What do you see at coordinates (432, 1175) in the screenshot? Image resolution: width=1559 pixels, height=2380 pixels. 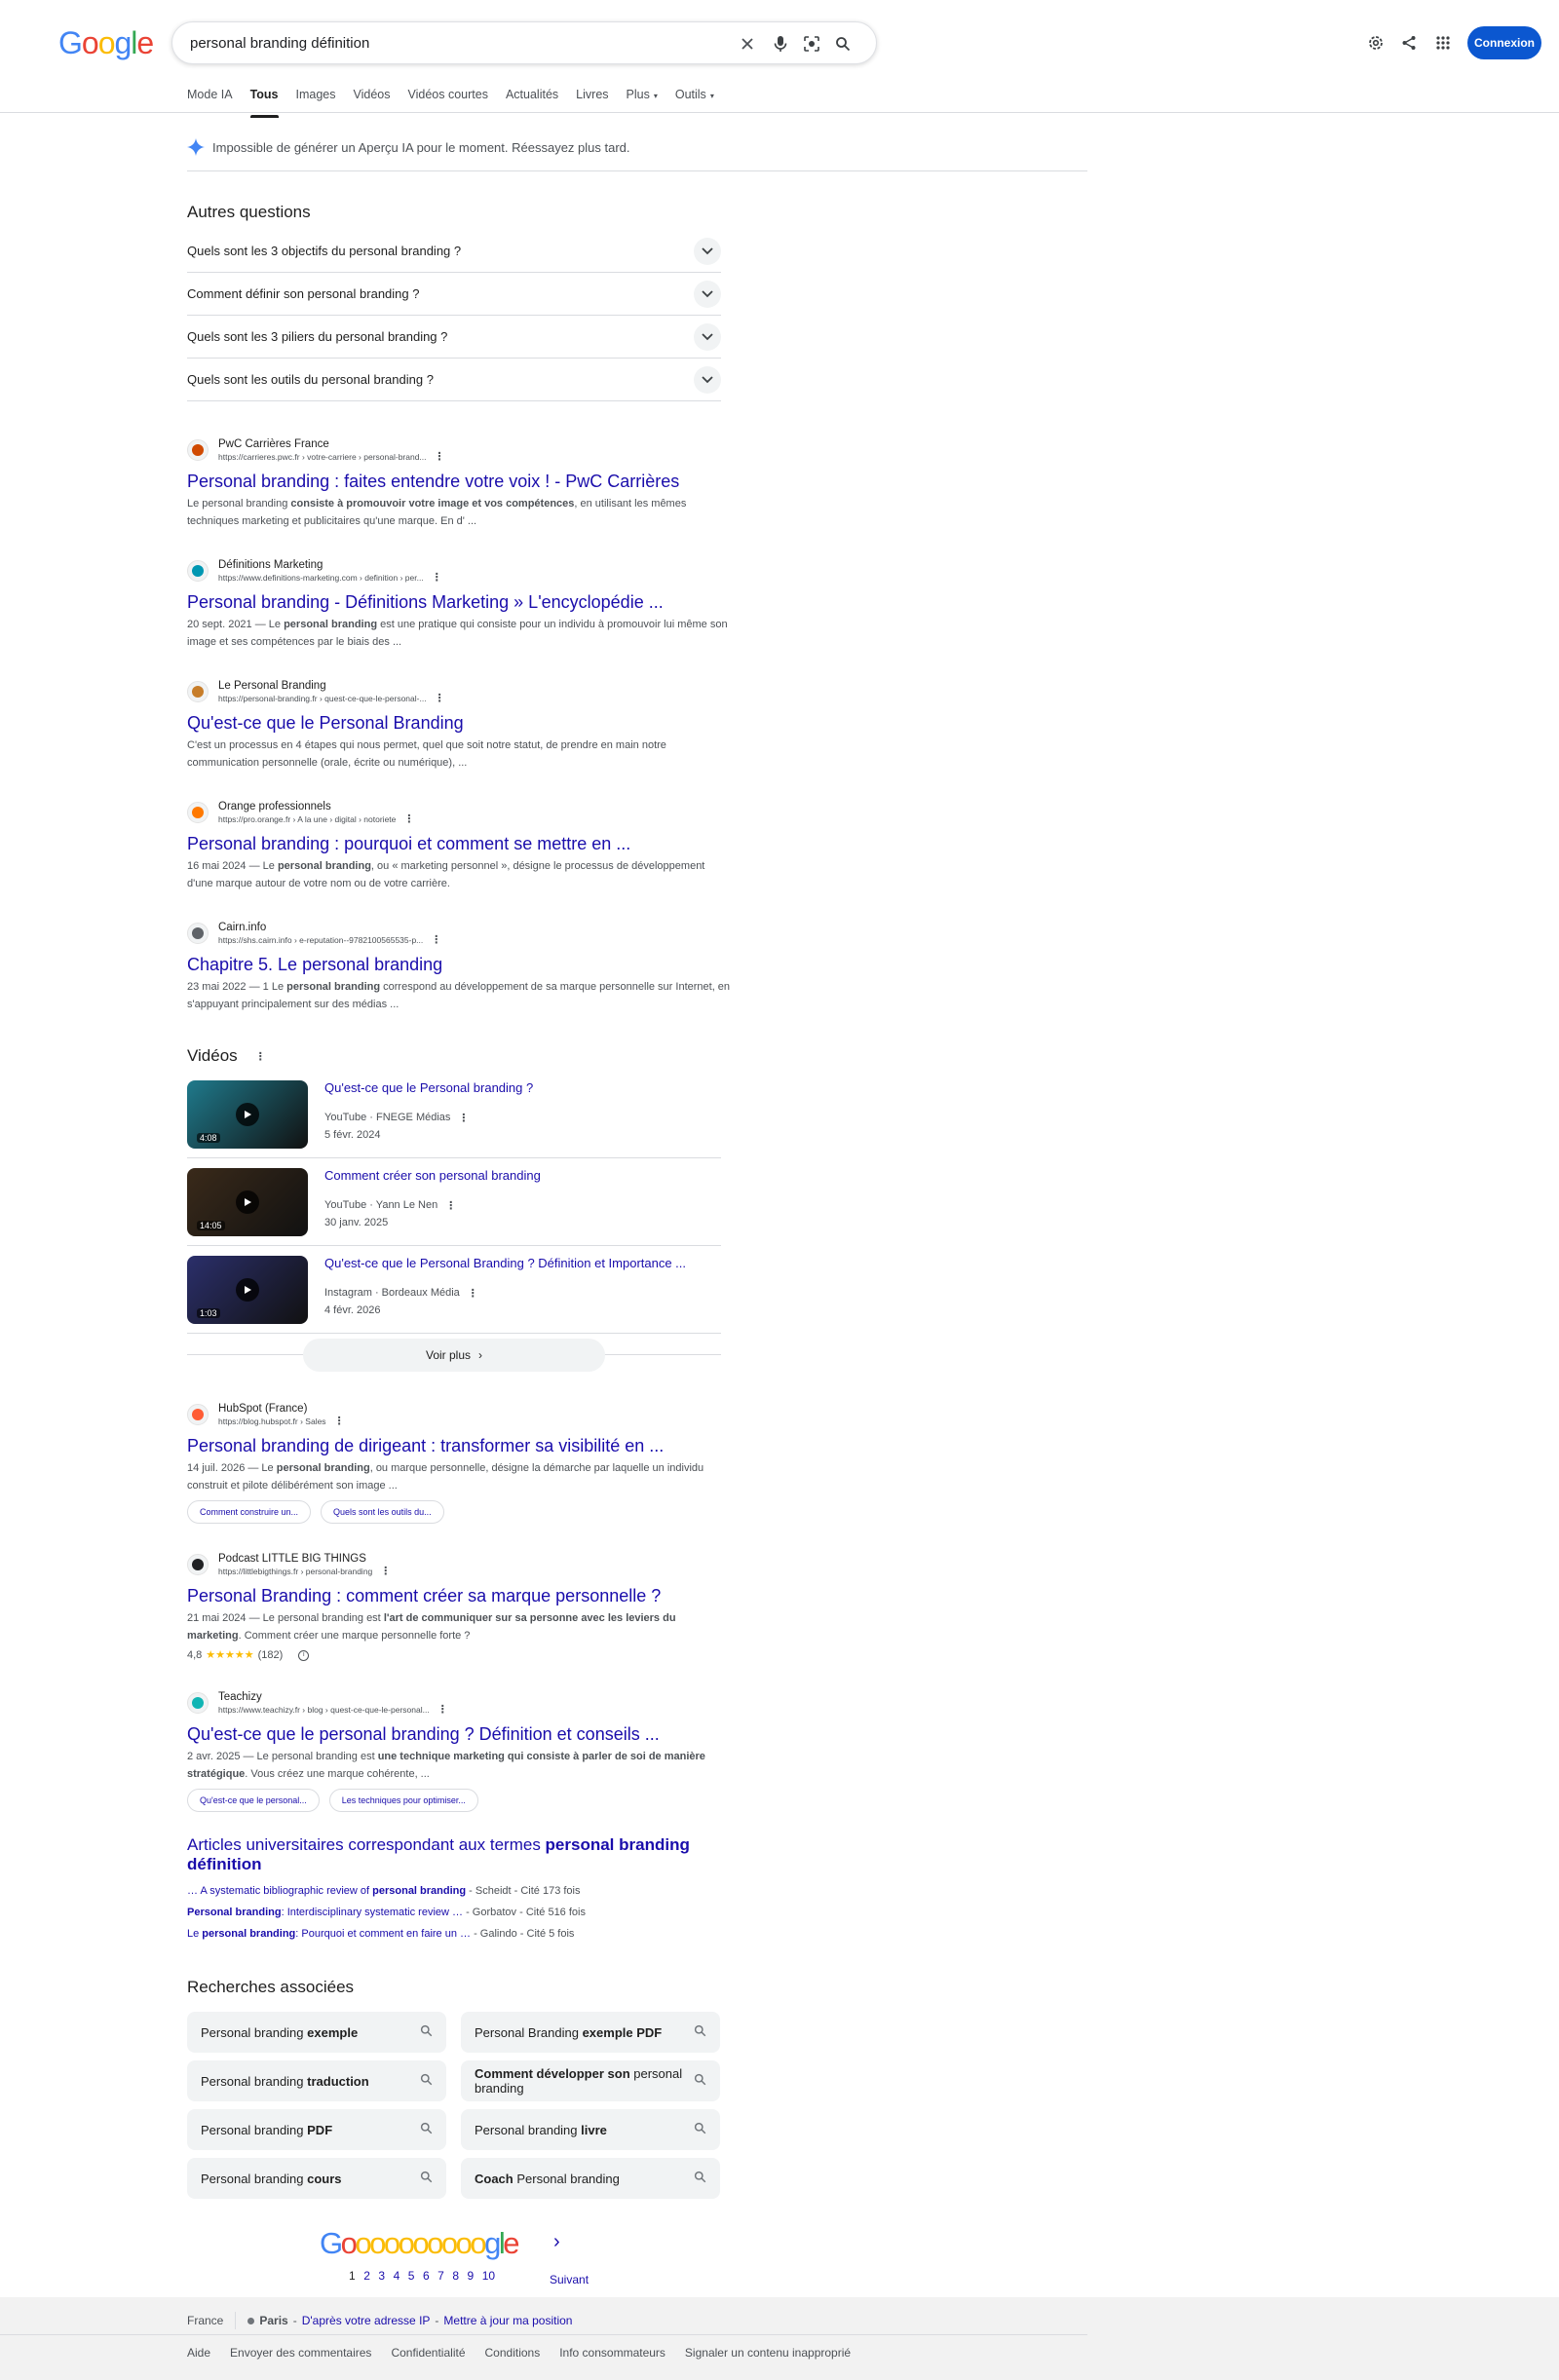 I see `video-title-link: Comment créer son personal branding` at bounding box center [432, 1175].